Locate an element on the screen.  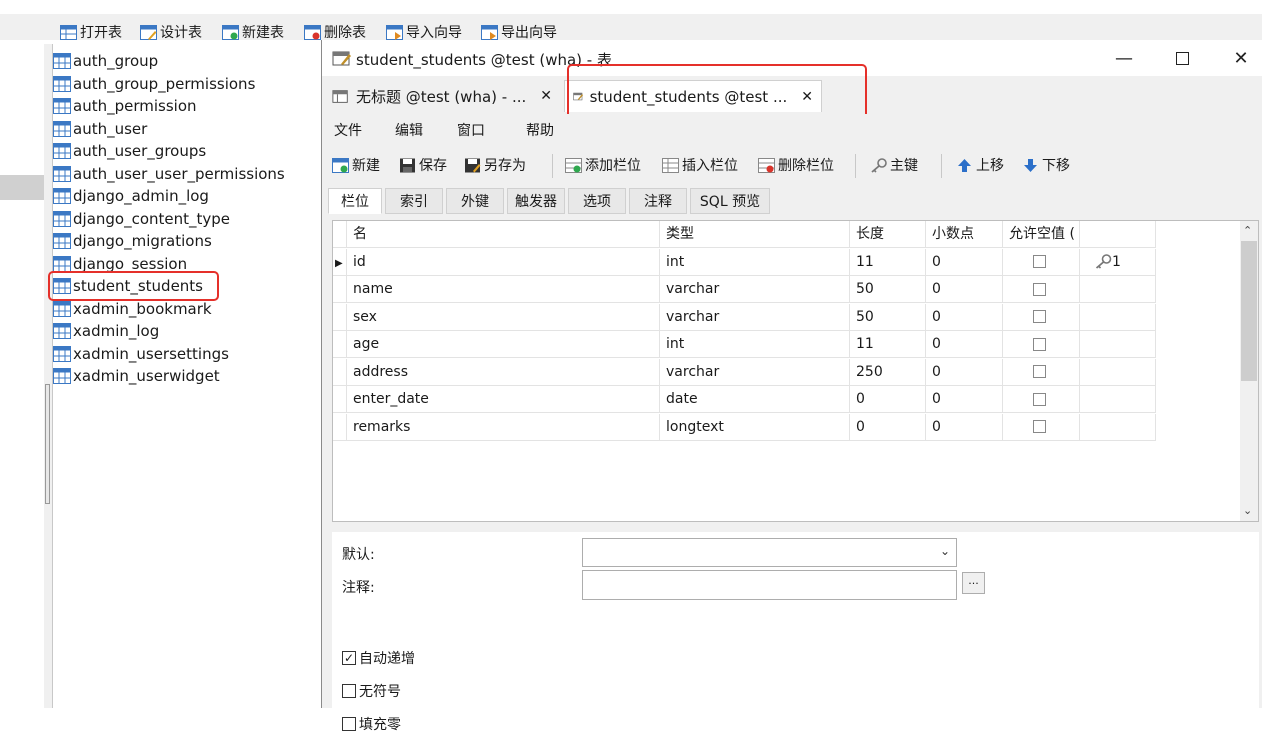
field-name-cell: id is located at coordinates (503, 262).